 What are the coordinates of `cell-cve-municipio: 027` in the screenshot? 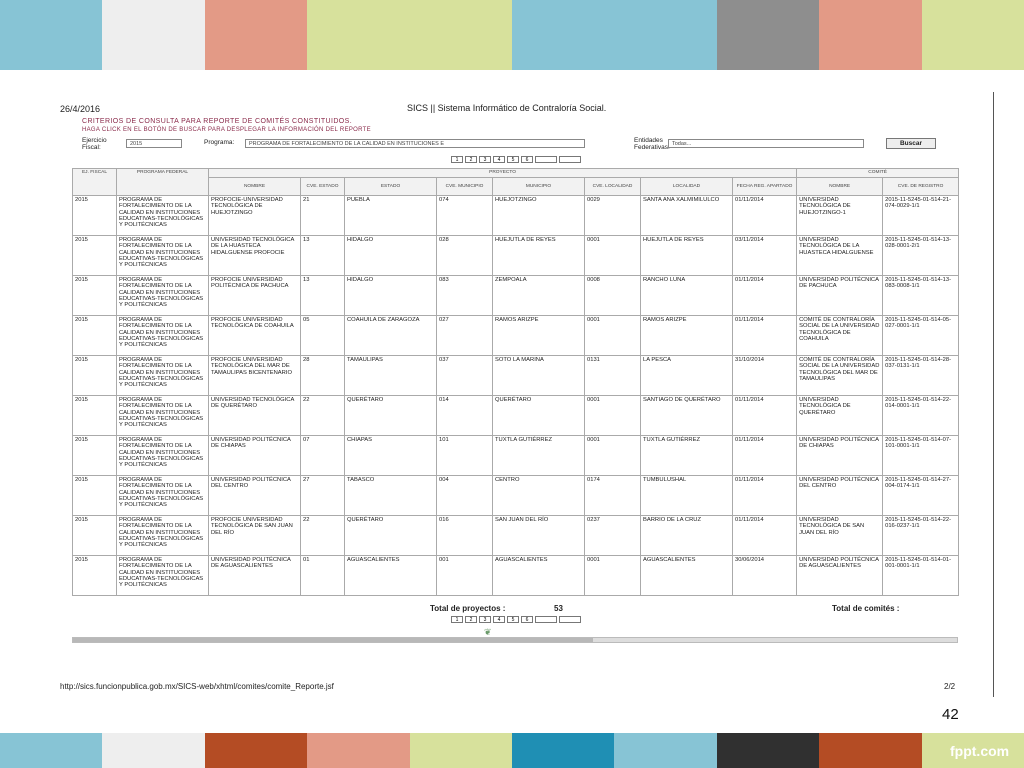 It's located at (464, 336).